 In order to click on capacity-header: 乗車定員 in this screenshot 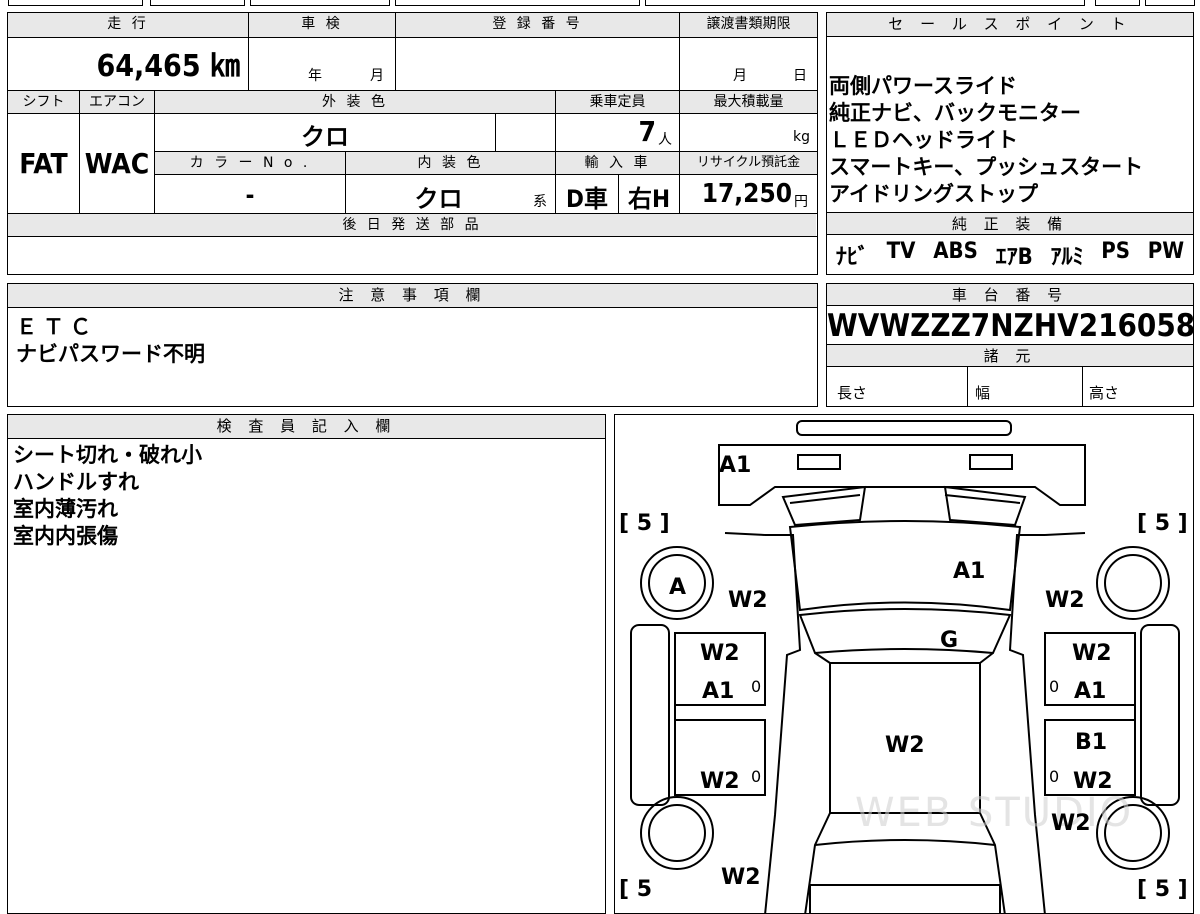, I will do `click(617, 102)`.